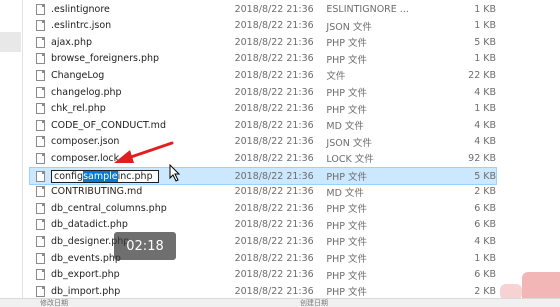  What do you see at coordinates (69, 176) in the screenshot?
I see `rename-text-before: config` at bounding box center [69, 176].